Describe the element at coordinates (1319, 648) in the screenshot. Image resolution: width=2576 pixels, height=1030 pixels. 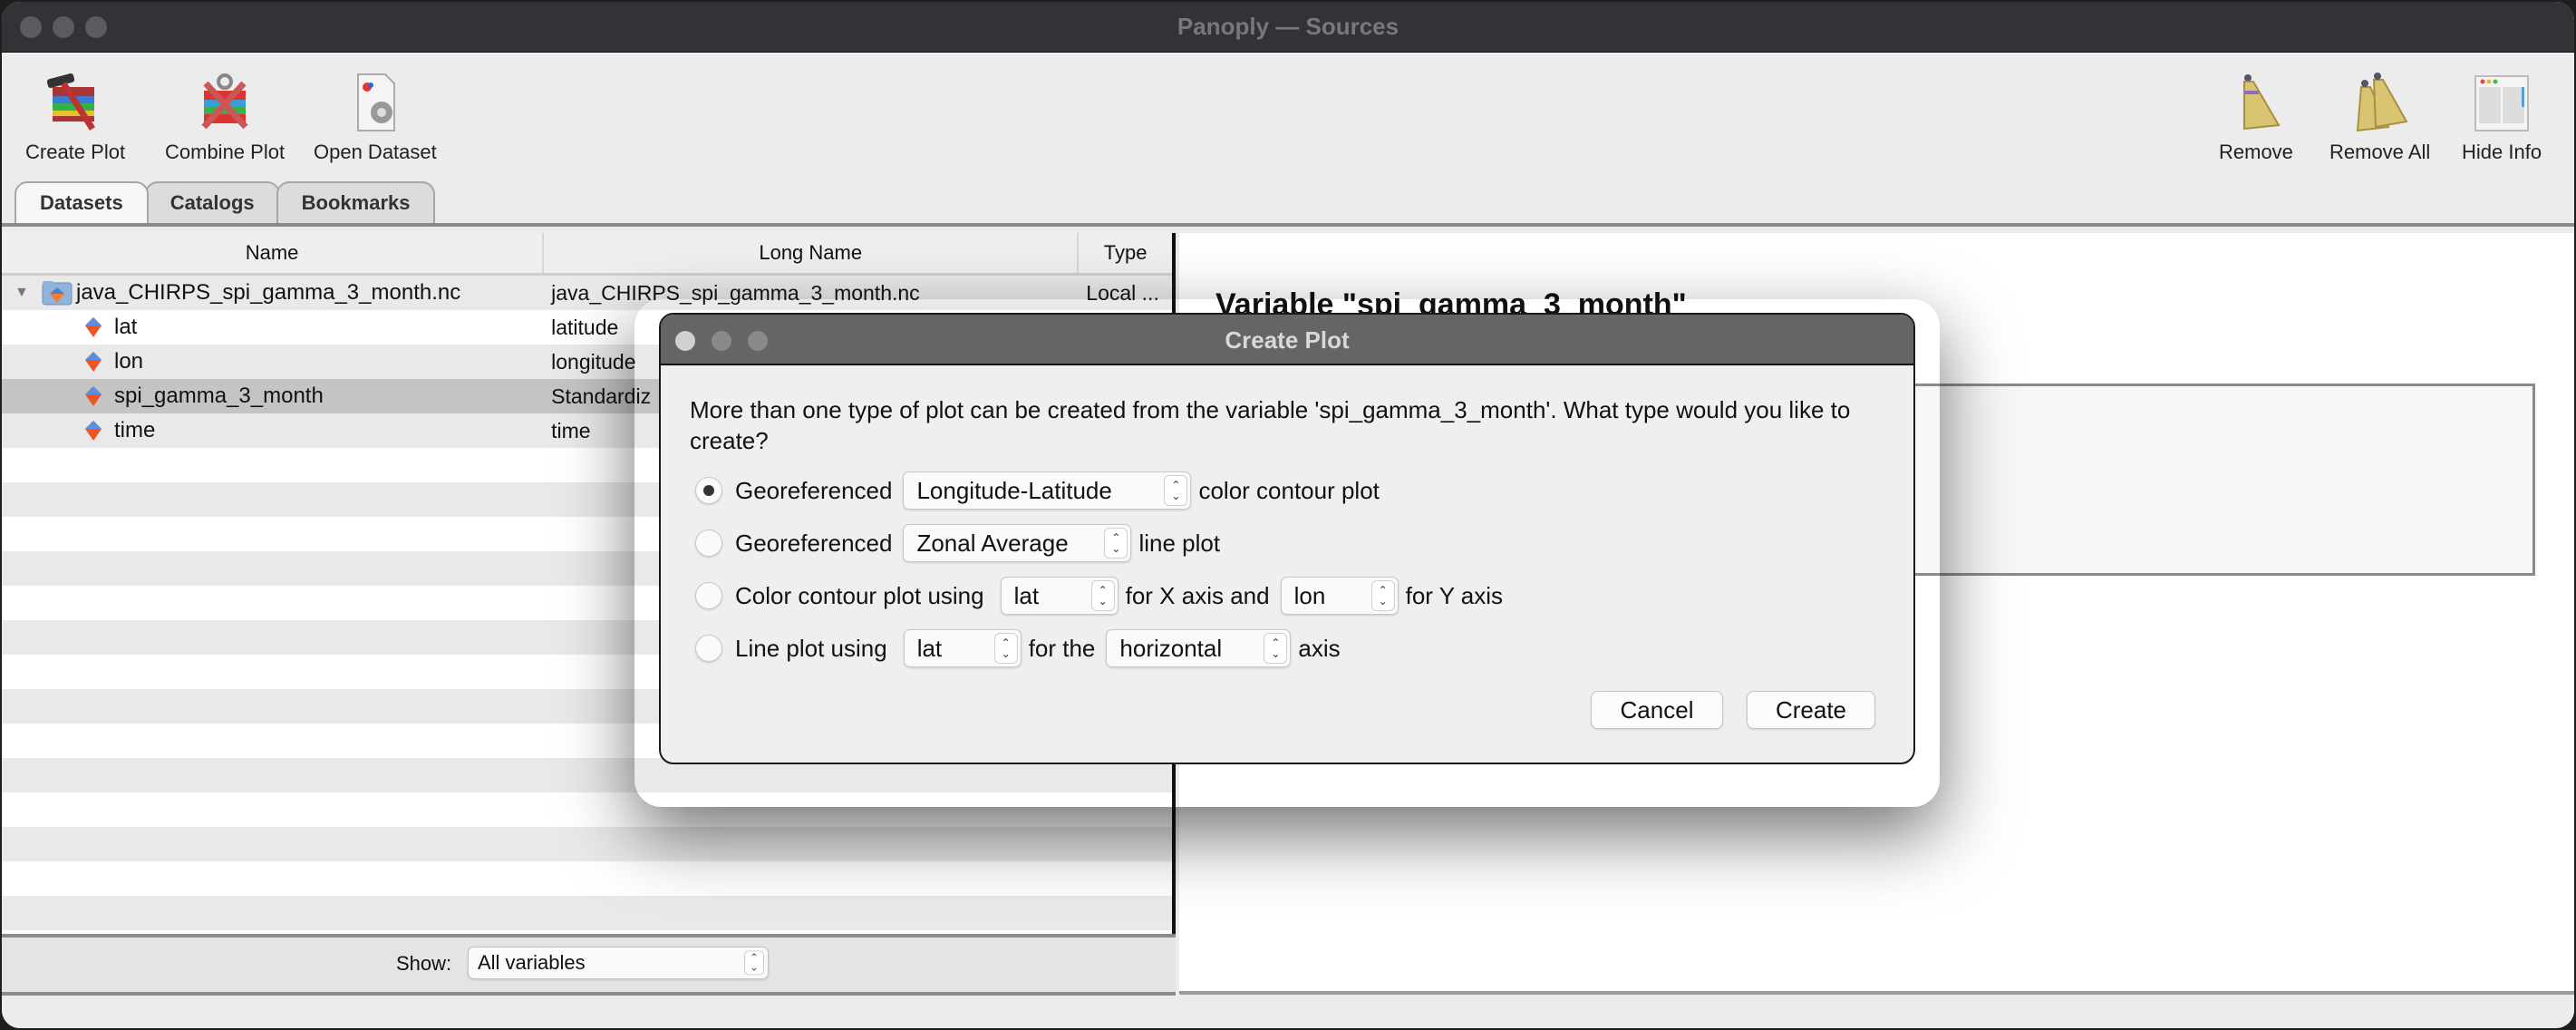
I see `option-label: axis` at that location.